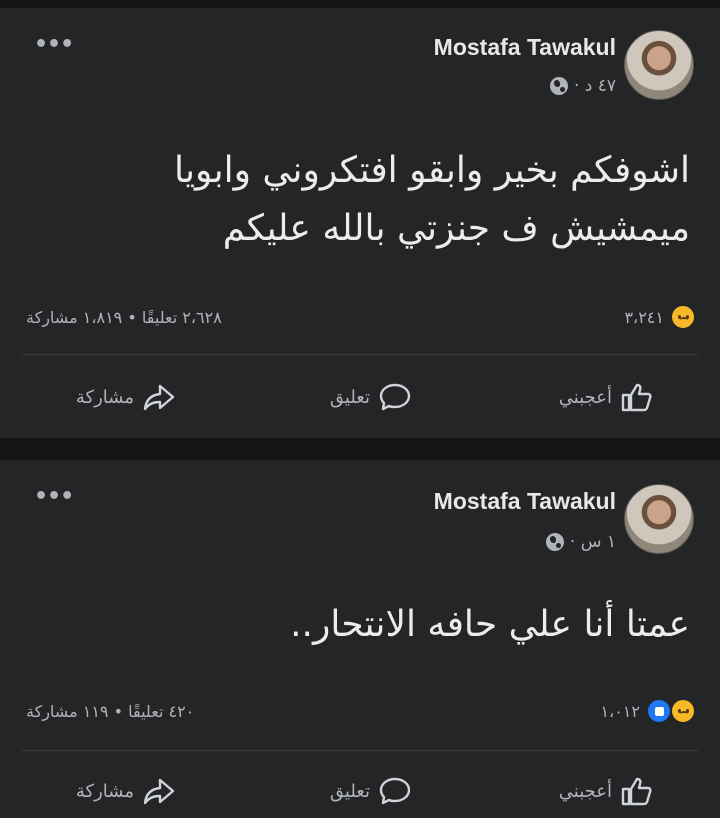 This screenshot has width=720, height=818. Describe the element at coordinates (659, 711) in the screenshot. I see `like-reaction-icon` at that location.